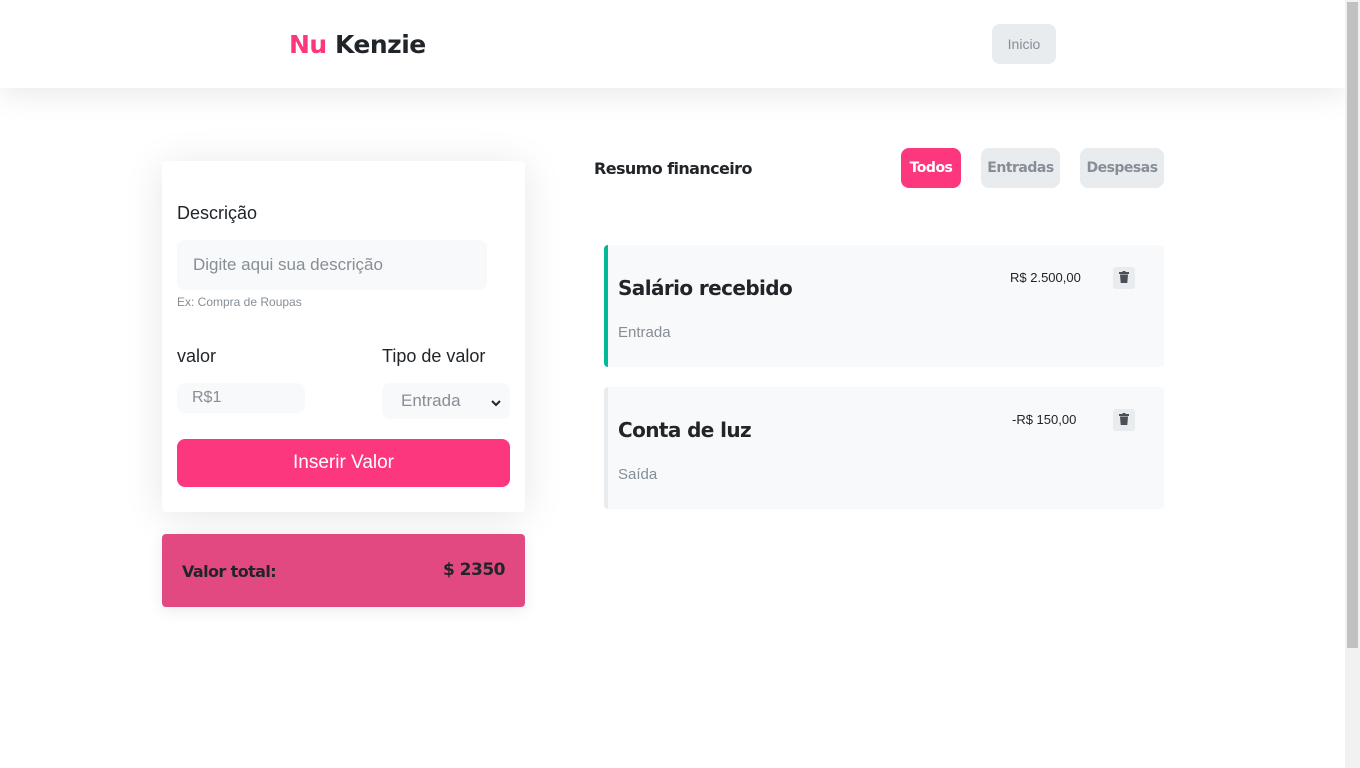  Describe the element at coordinates (606, 306) in the screenshot. I see `income-accent-bar` at that location.